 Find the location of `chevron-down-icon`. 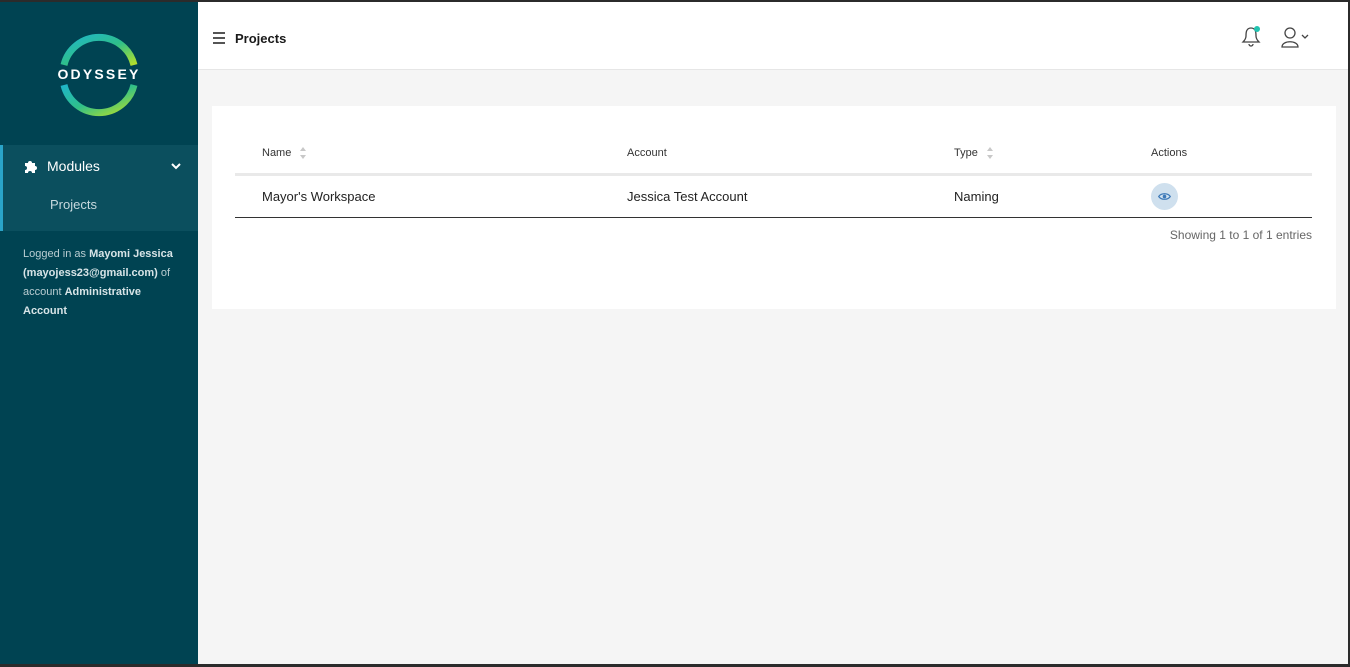

chevron-down-icon is located at coordinates (176, 166).